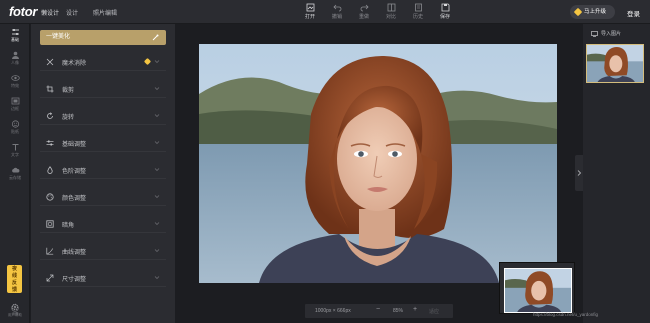 This screenshot has width=650, height=323. What do you see at coordinates (105, 12) in the screenshot?
I see `nav-photo-edit: 照片编辑` at bounding box center [105, 12].